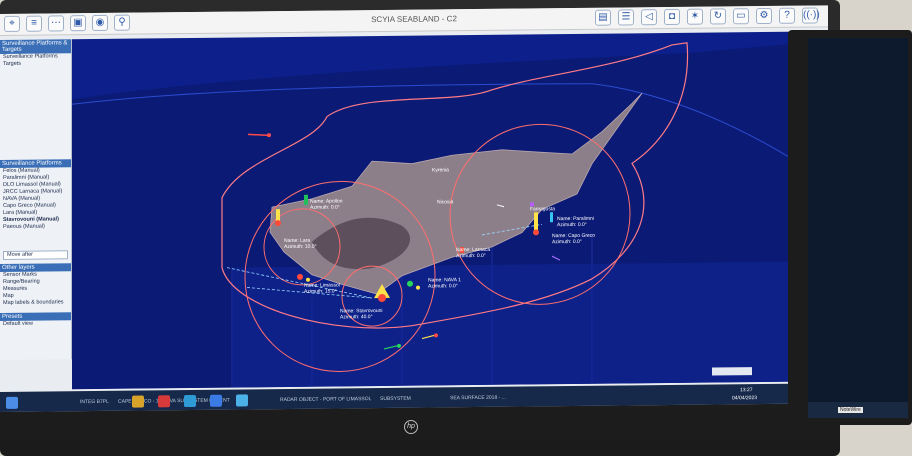 The width and height of the screenshot is (912, 456). Describe the element at coordinates (12, 402) in the screenshot. I see `windows-icon` at that location.